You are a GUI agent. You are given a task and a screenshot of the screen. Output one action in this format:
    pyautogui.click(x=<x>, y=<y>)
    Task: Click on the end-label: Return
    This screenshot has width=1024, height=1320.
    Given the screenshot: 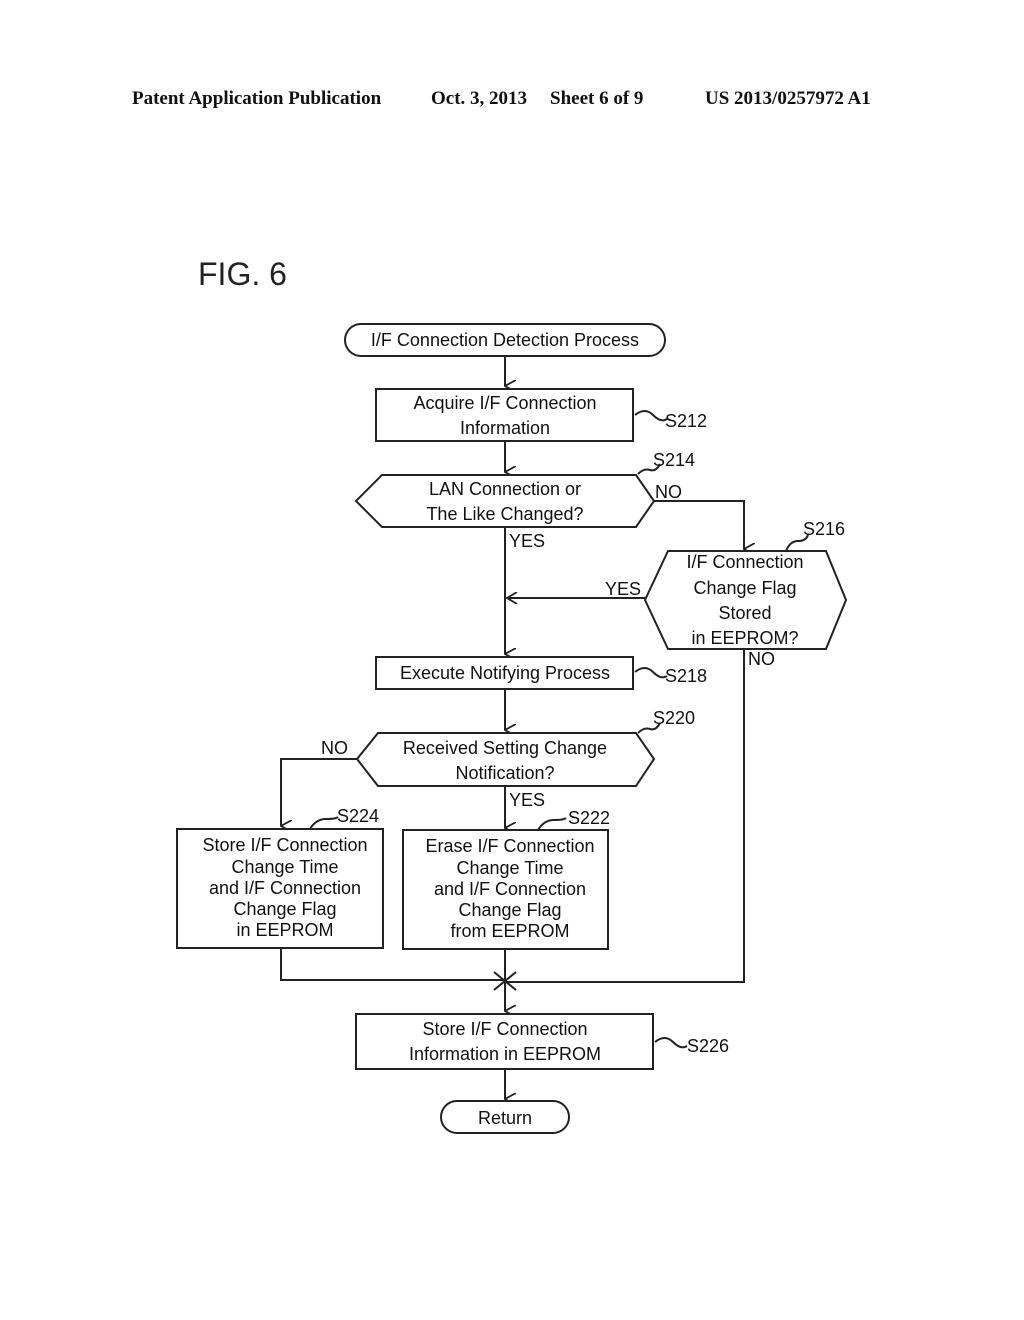 What is the action you would take?
    pyautogui.click(x=505, y=1118)
    